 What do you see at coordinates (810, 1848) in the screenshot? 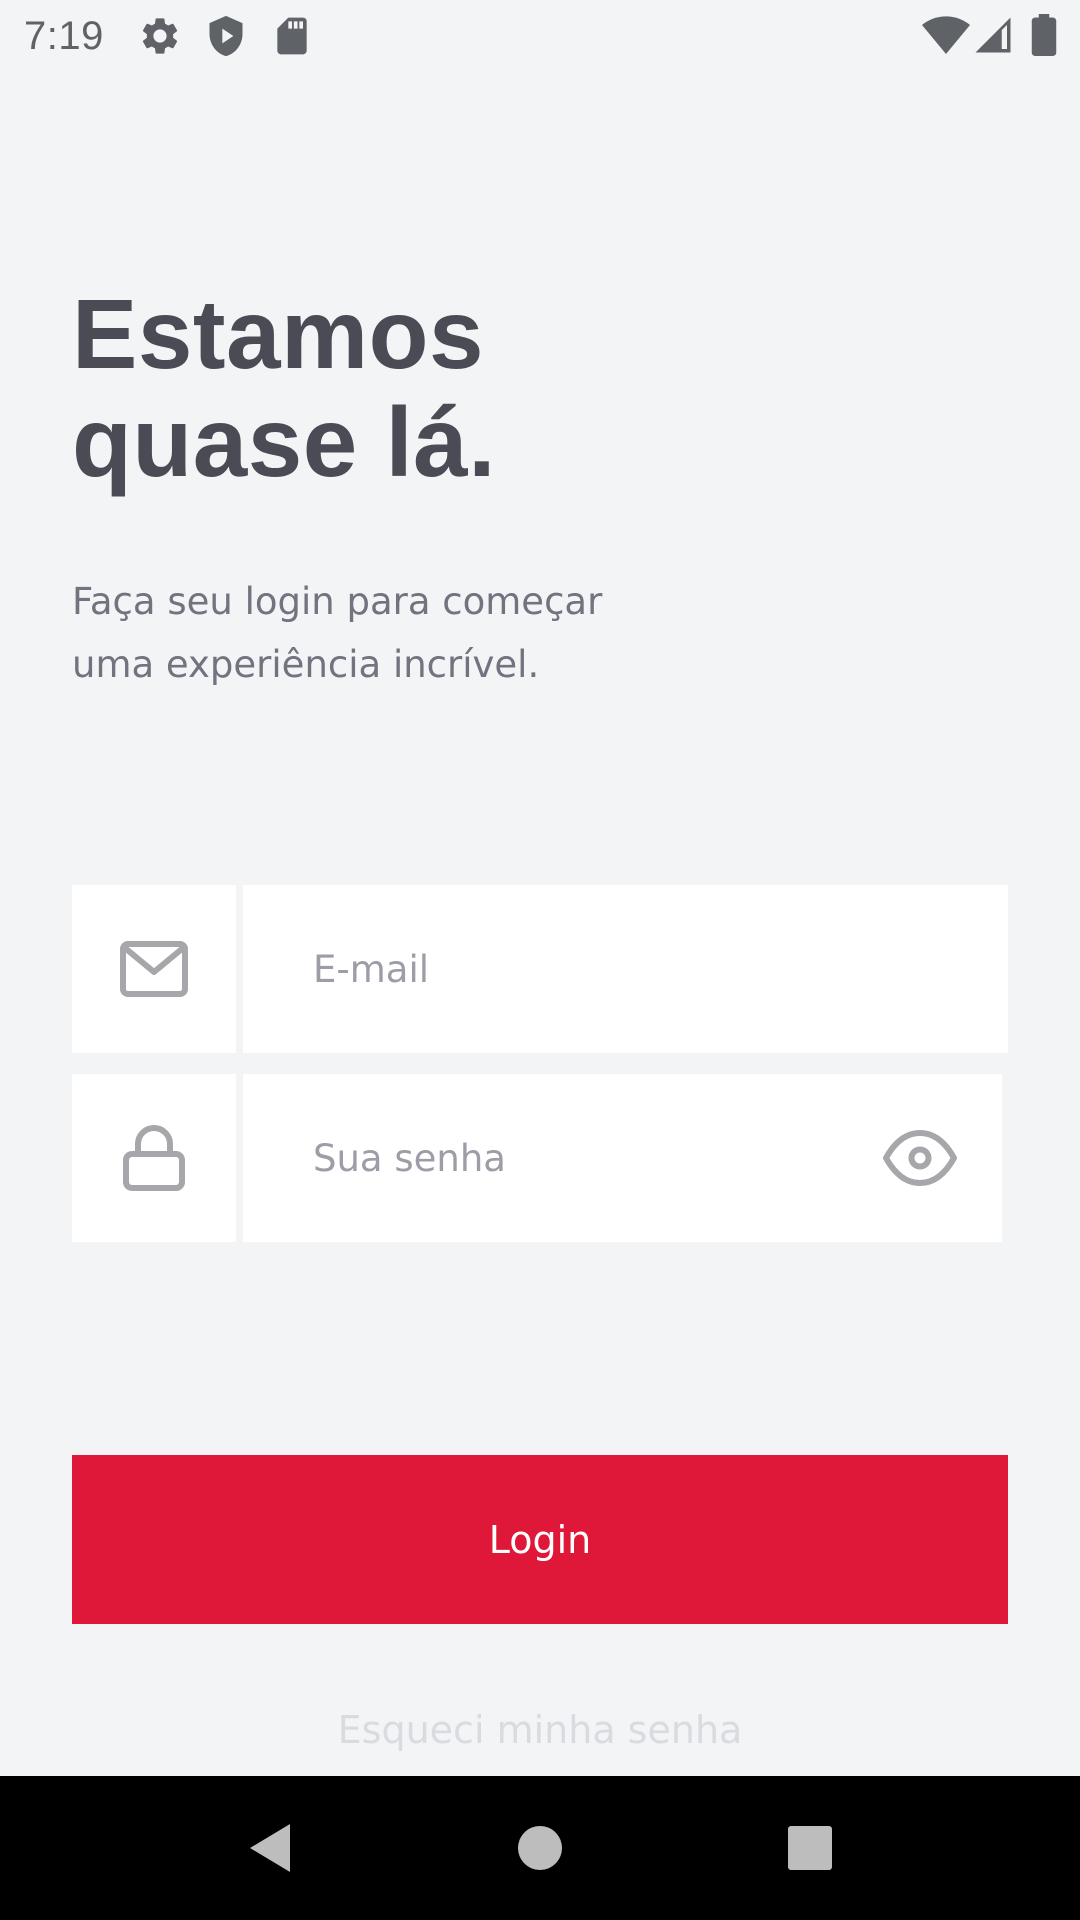
I see `recents-icon` at bounding box center [810, 1848].